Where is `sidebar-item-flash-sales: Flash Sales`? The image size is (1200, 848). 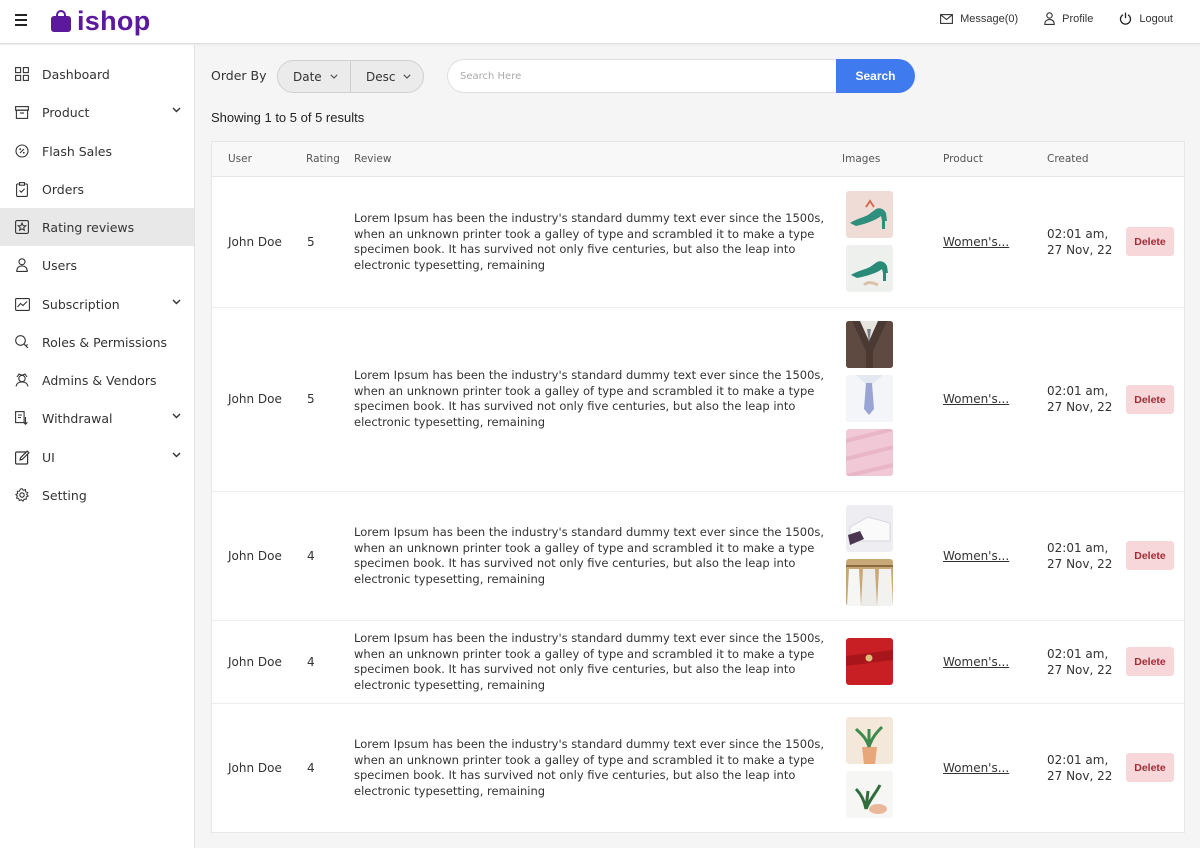 sidebar-item-flash-sales: Flash Sales is located at coordinates (97, 151).